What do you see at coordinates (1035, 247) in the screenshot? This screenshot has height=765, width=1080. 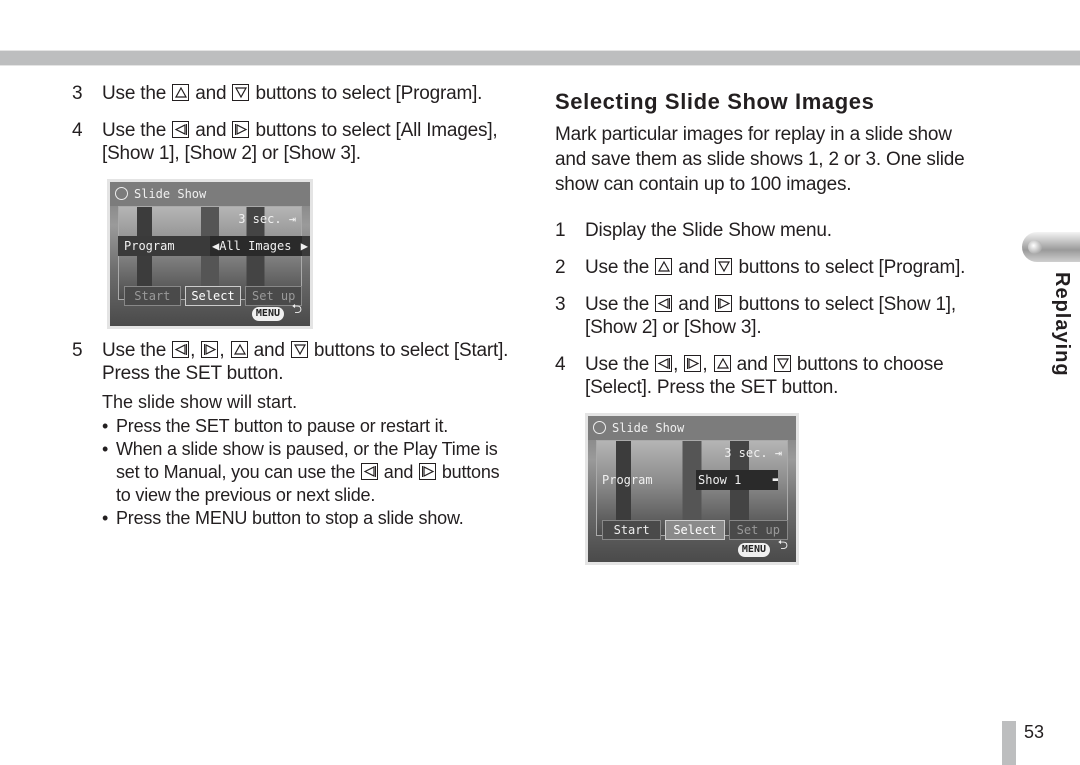 I see `tab-knob-icon` at bounding box center [1035, 247].